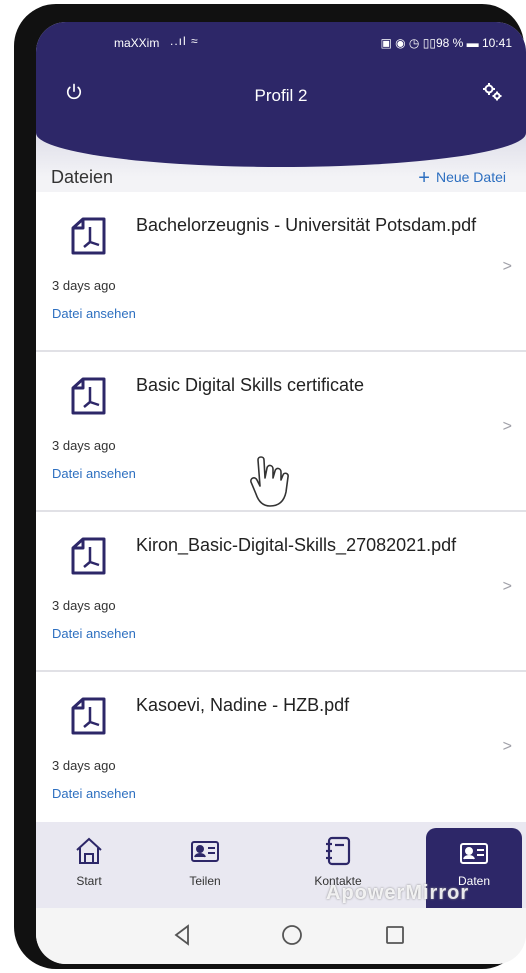 This screenshot has height=973, width=526. I want to click on plus-icon: +, so click(424, 178).